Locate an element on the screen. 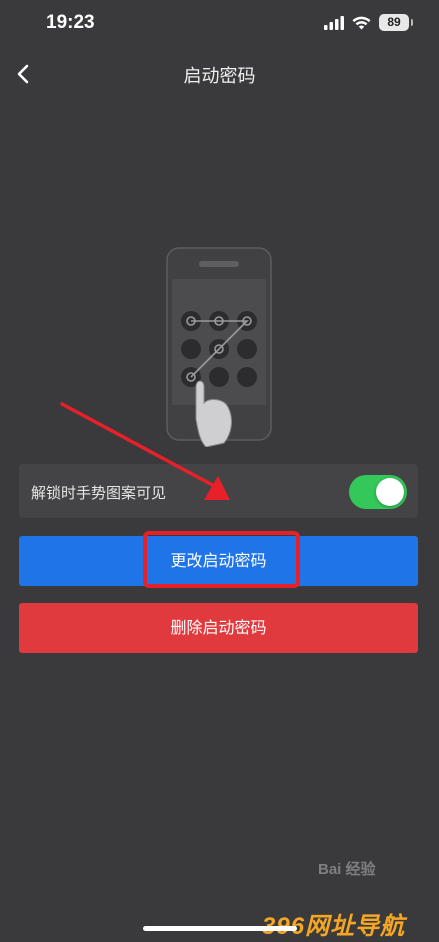 This screenshot has width=439, height=942. pattern-visible-toggle is located at coordinates (378, 492).